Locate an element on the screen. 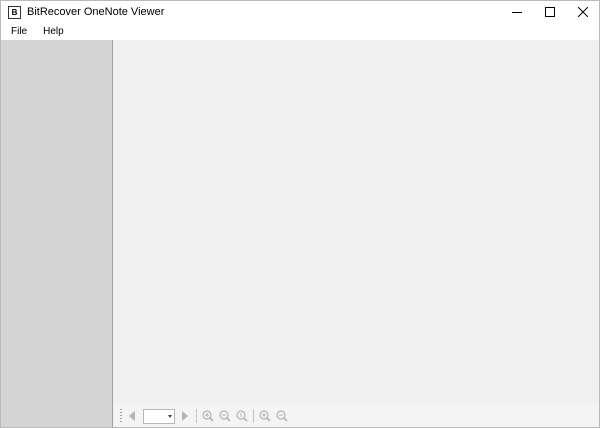 The image size is (600, 428). zoom-in-alt-button is located at coordinates (265, 416).